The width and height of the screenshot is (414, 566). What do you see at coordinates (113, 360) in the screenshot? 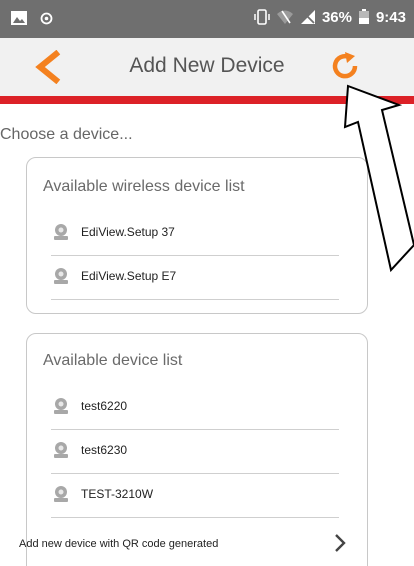
I see `device-list-title: Available device list` at bounding box center [113, 360].